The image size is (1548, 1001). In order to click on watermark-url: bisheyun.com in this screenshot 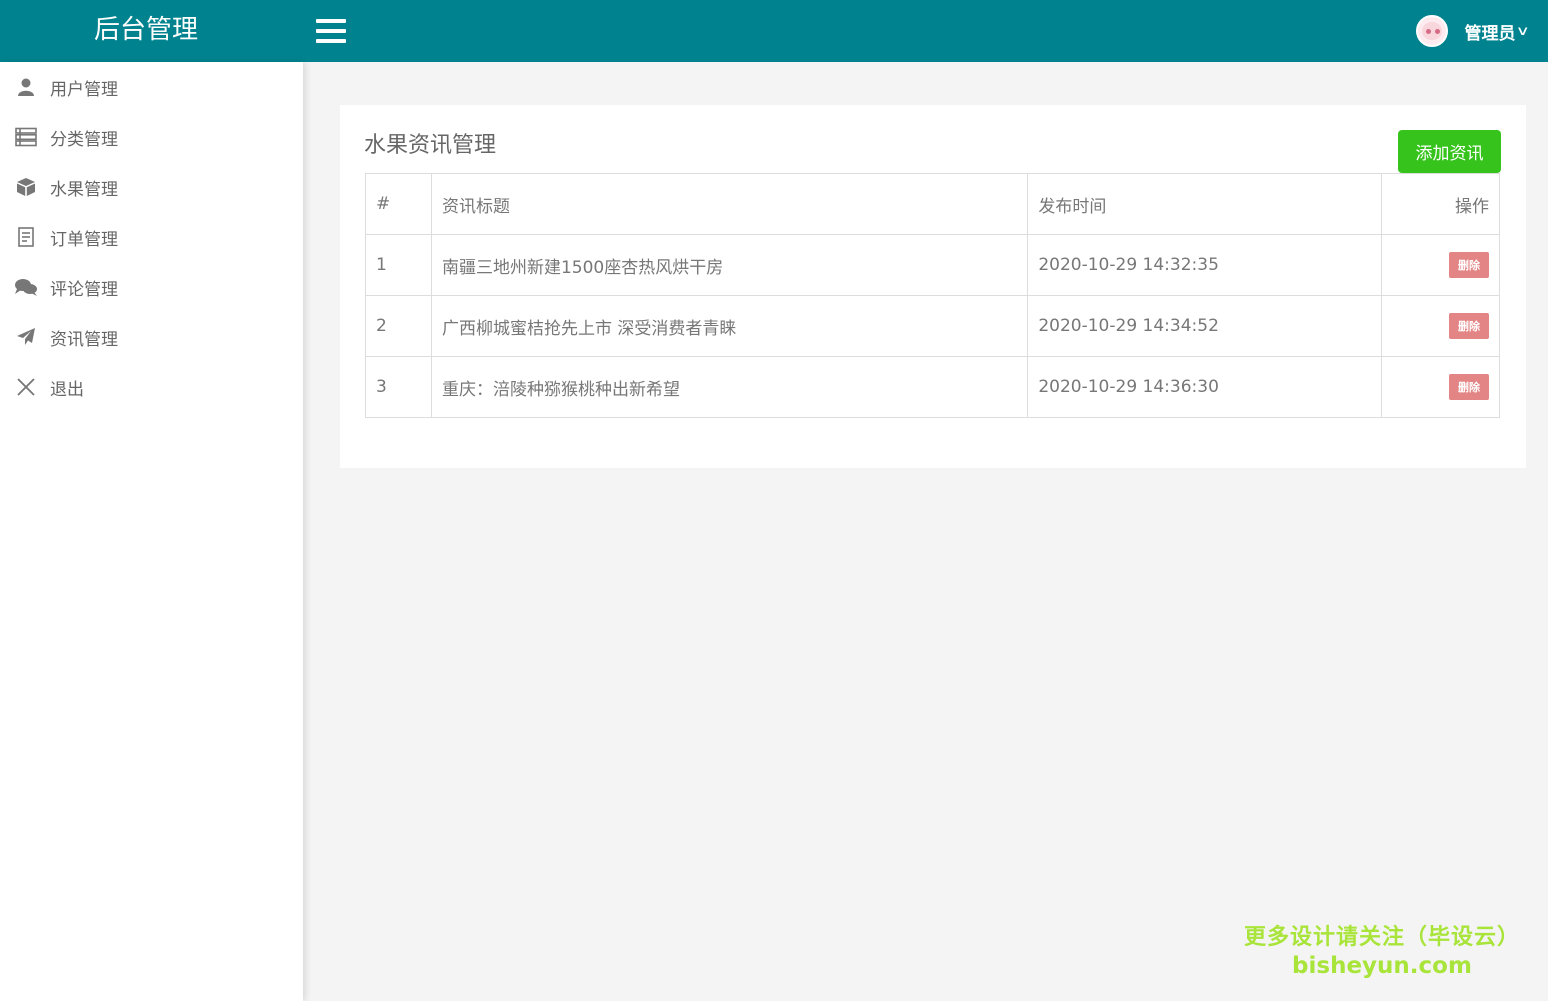, I will do `click(1382, 966)`.